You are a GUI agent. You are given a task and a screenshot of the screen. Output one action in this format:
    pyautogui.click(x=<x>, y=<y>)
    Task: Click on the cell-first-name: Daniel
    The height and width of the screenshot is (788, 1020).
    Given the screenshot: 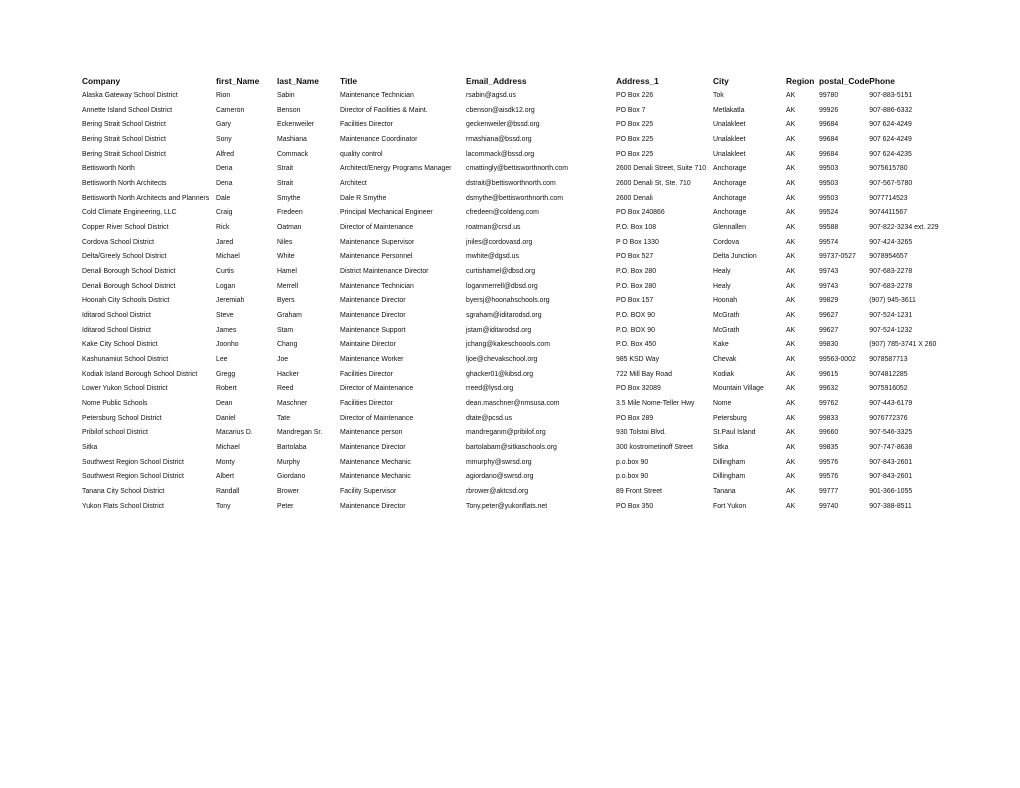 What is the action you would take?
    pyautogui.click(x=226, y=418)
    